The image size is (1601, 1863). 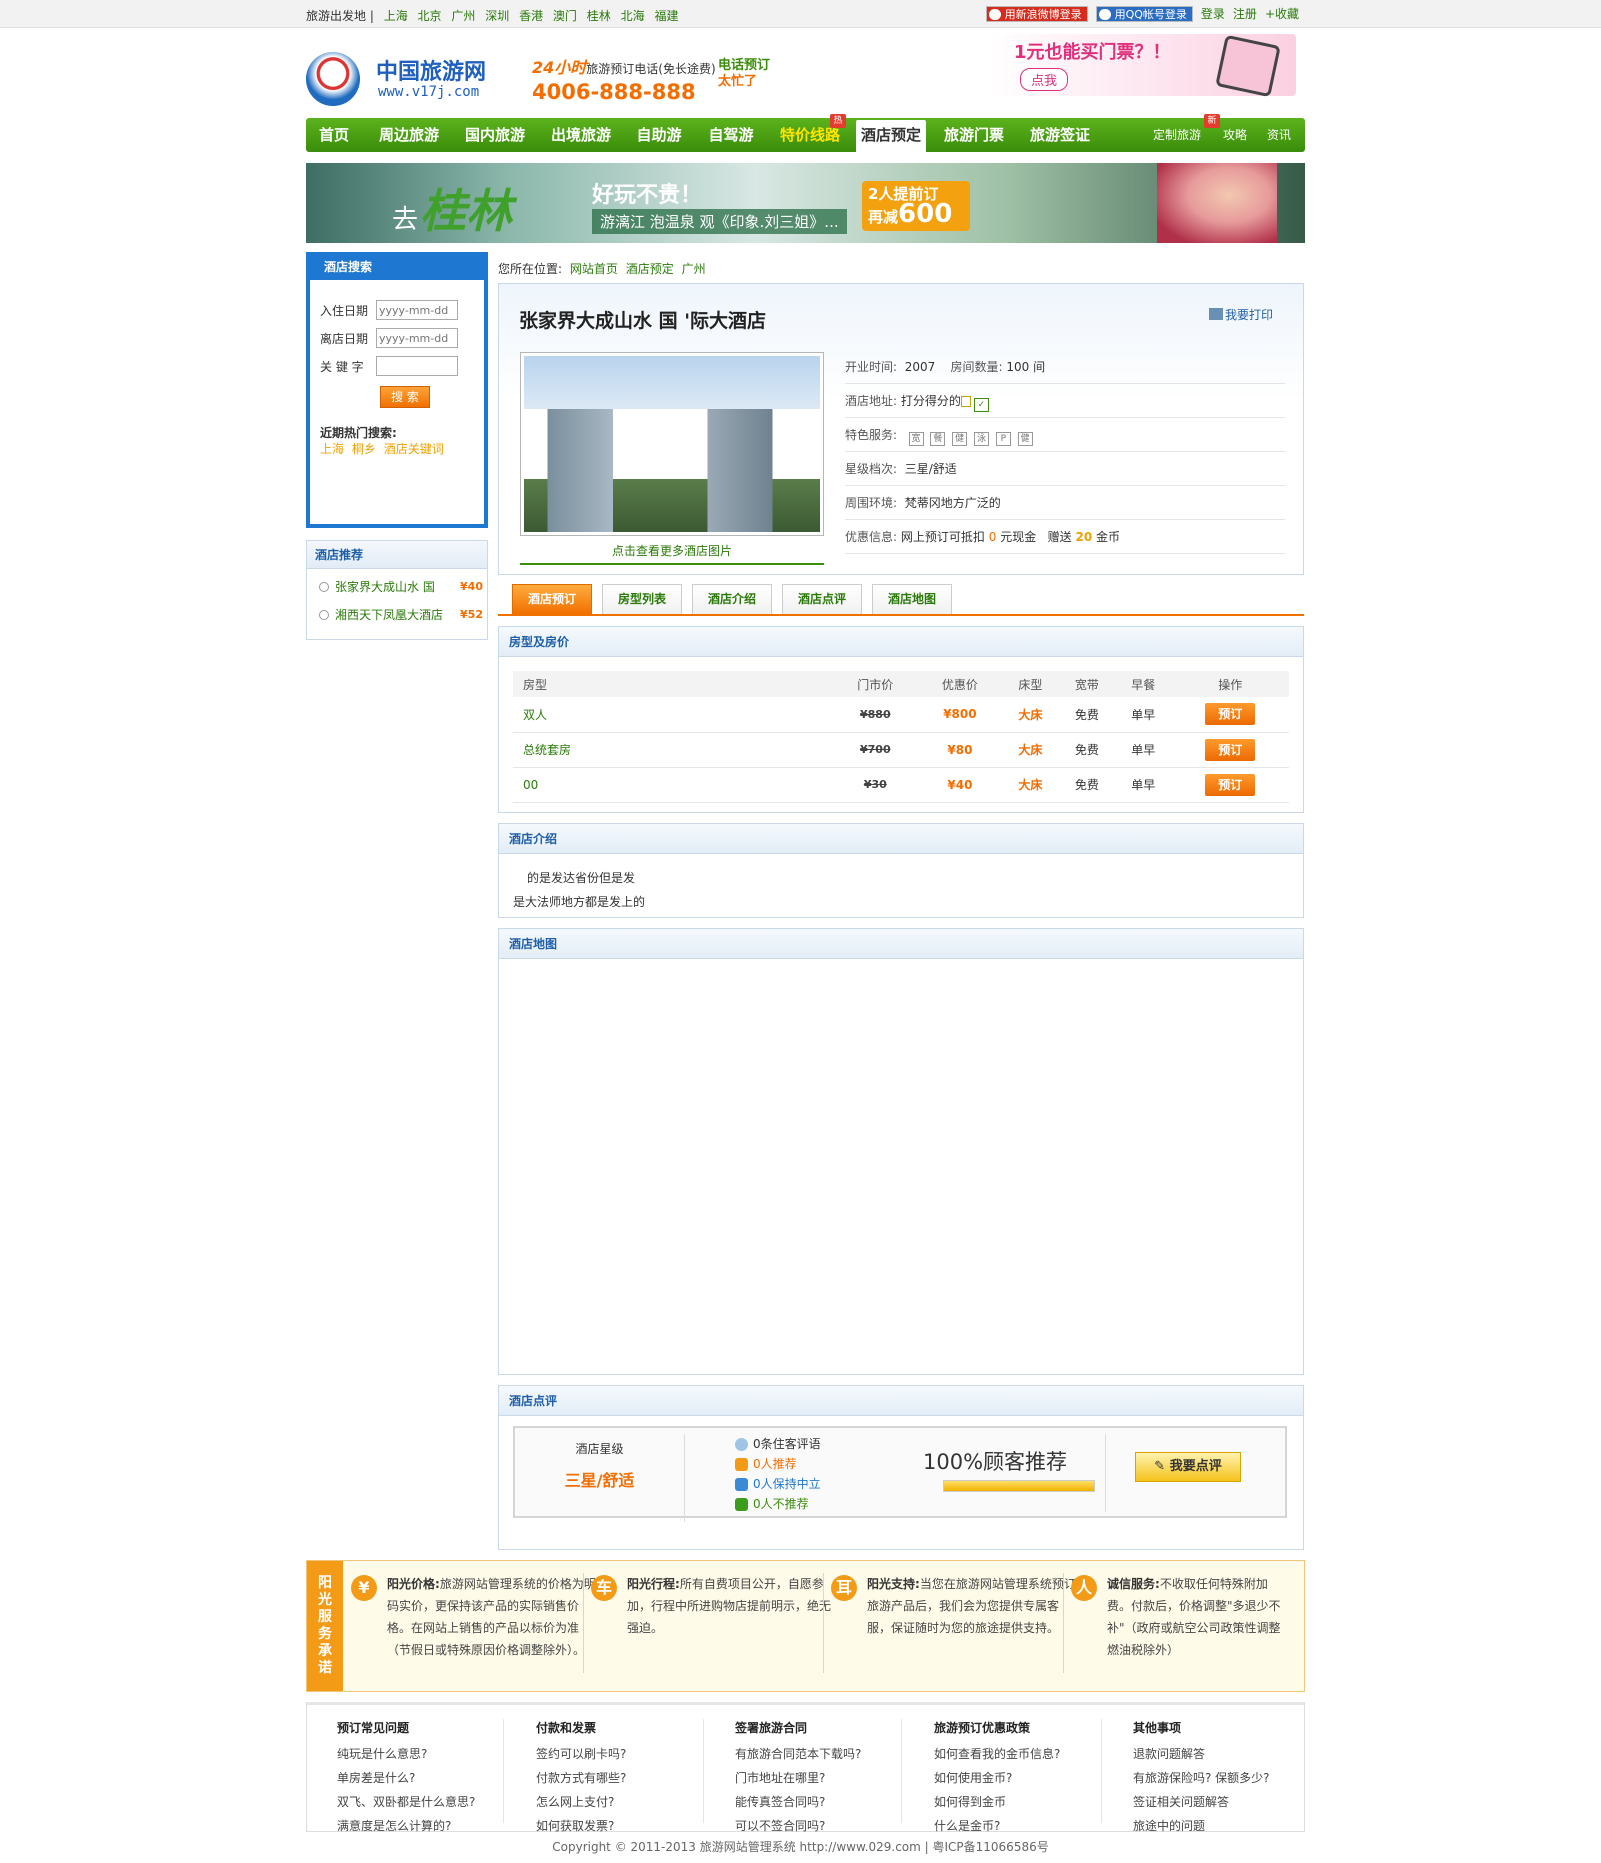 I want to click on help-link: 纯玩是什么意思?, so click(x=417, y=1754).